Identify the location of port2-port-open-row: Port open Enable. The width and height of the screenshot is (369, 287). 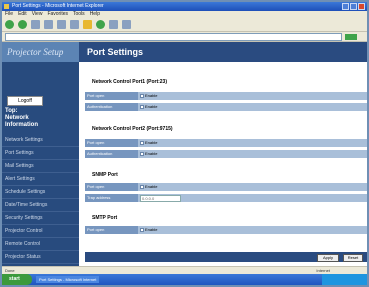
(226, 143).